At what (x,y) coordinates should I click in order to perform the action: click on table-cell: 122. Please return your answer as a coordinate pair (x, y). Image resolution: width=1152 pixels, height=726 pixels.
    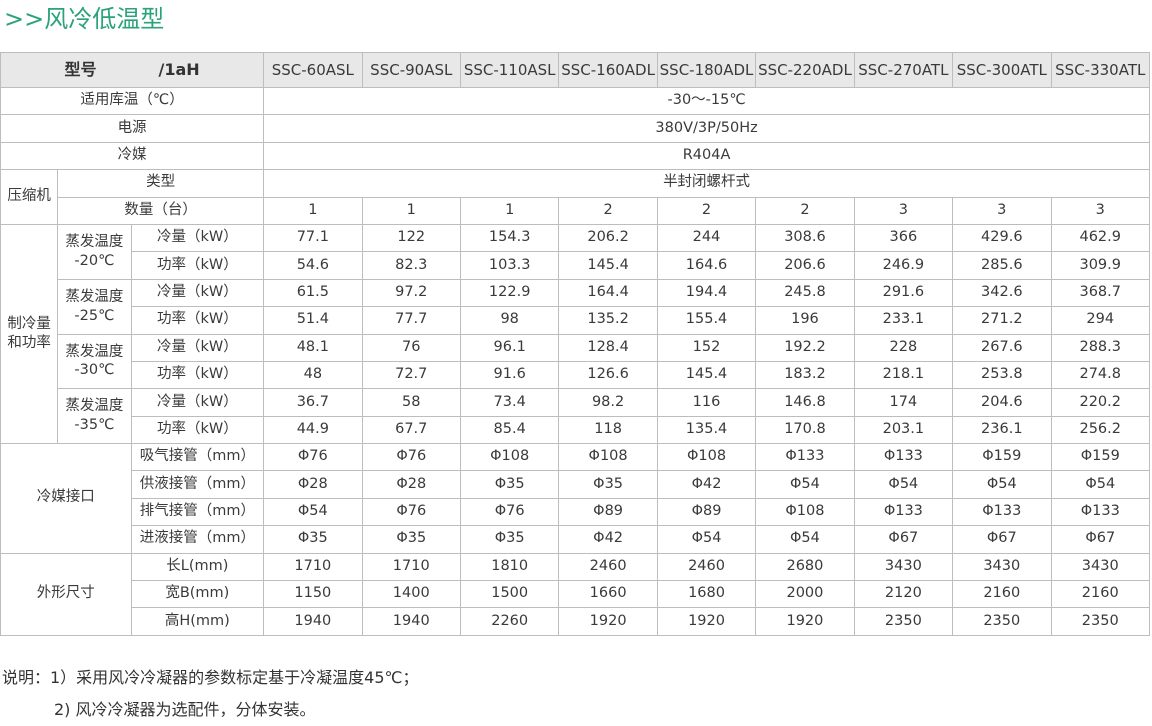
    Looking at the image, I should click on (411, 238).